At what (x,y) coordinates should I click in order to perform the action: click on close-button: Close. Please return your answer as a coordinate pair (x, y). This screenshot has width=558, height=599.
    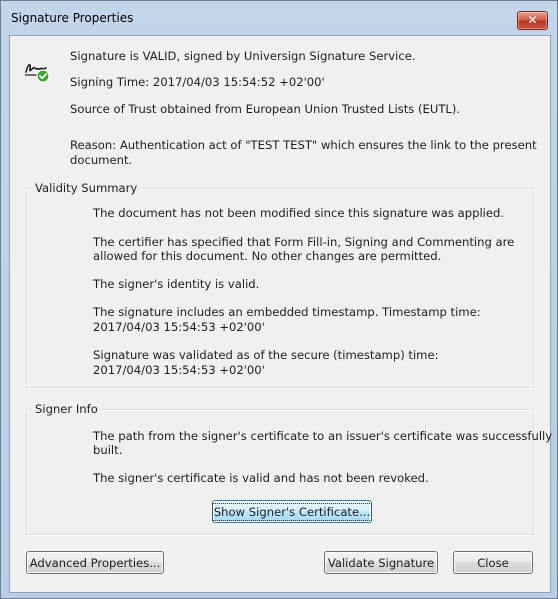
    Looking at the image, I should click on (493, 562).